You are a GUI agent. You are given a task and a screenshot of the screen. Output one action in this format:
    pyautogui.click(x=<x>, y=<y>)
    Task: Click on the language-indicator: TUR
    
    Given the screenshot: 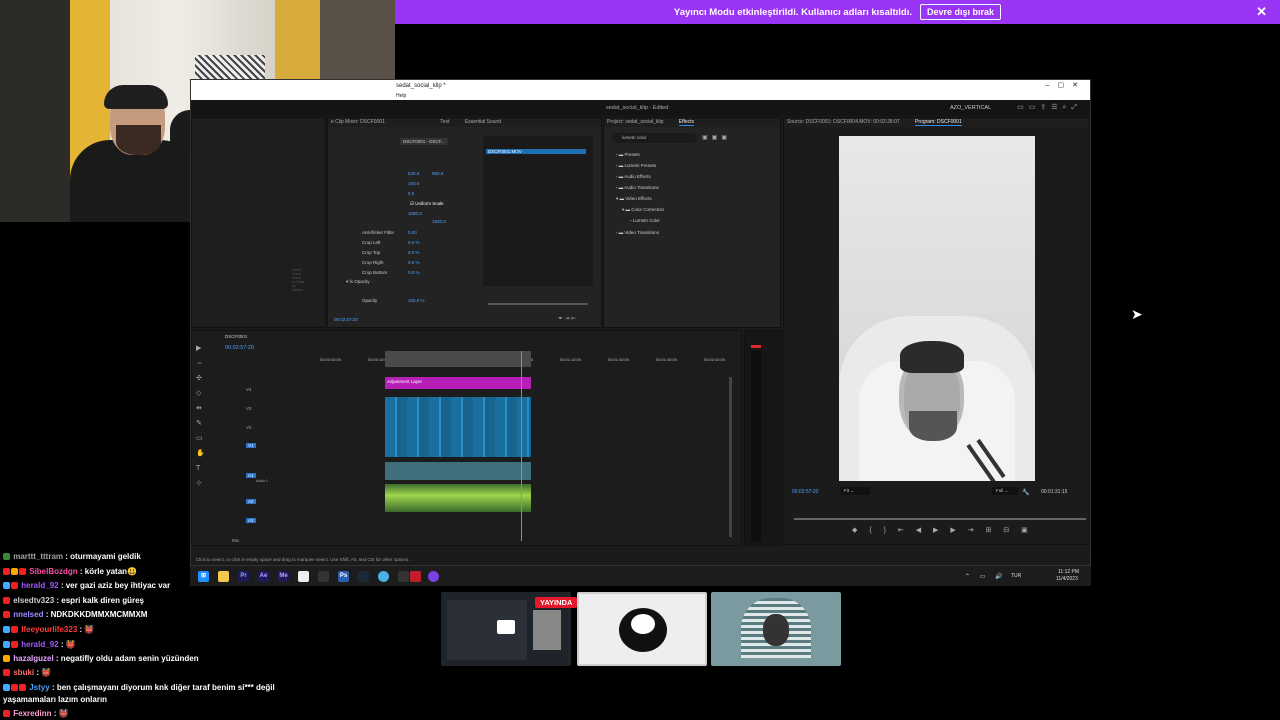 What is the action you would take?
    pyautogui.click(x=1016, y=576)
    